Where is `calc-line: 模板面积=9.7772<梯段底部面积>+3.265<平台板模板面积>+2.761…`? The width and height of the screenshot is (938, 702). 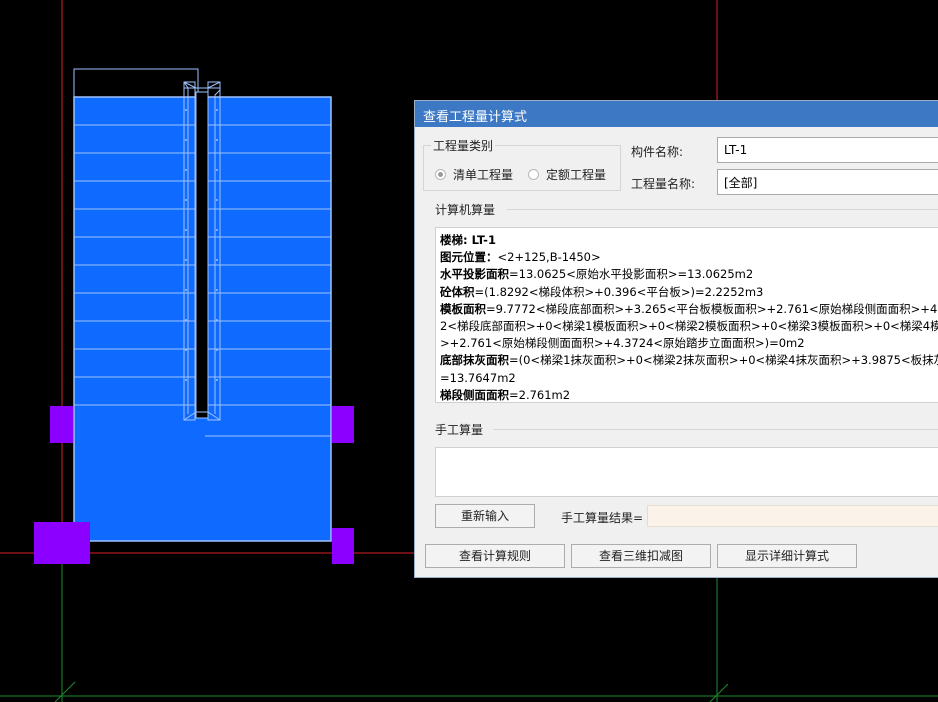 calc-line: 模板面积=9.7772<梯段底部面积>+3.265<平台板模板面积>+2.761… is located at coordinates (689, 309).